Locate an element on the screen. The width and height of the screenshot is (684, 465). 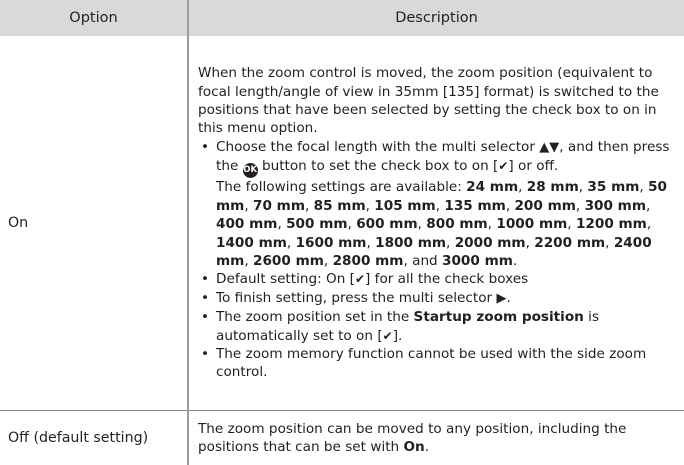
focal-length-setting: 2600 mm is located at coordinates (288, 261).